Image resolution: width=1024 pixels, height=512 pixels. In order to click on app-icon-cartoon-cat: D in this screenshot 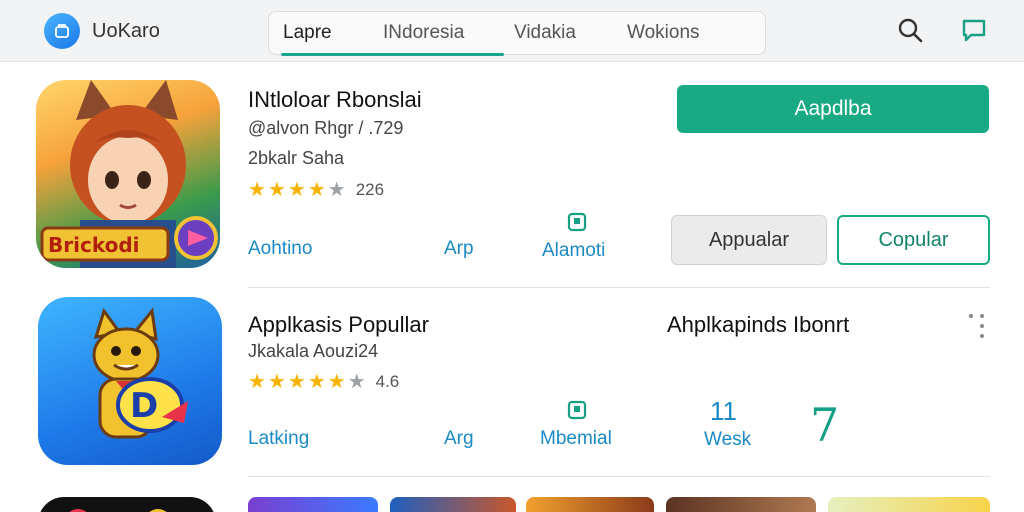, I will do `click(130, 381)`.